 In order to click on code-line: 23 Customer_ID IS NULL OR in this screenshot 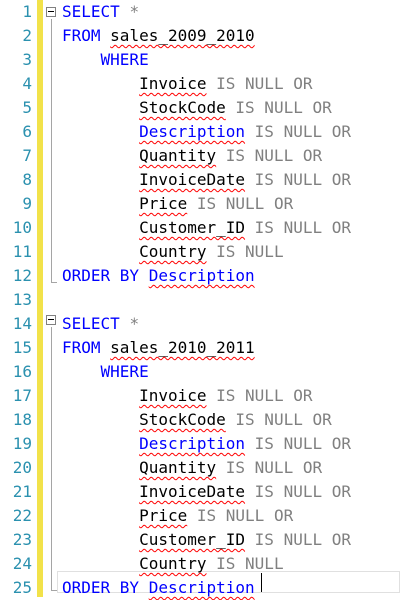, I will do `click(200, 540)`.